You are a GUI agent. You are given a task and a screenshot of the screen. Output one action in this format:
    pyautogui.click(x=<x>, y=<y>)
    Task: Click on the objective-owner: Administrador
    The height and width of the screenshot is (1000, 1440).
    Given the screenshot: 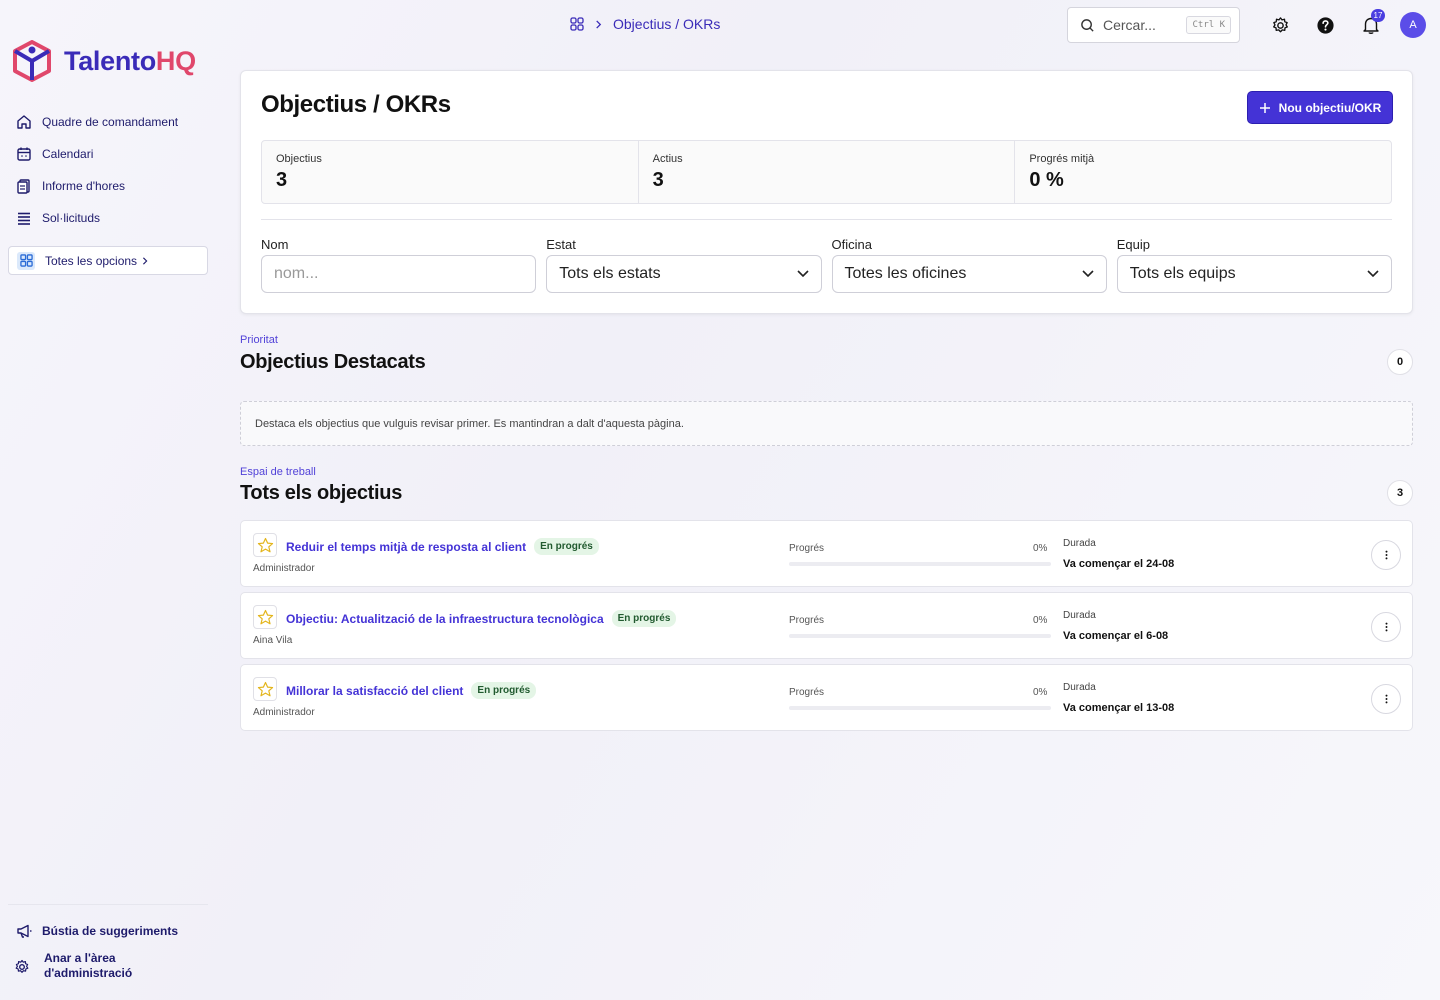 What is the action you would take?
    pyautogui.click(x=284, y=568)
    